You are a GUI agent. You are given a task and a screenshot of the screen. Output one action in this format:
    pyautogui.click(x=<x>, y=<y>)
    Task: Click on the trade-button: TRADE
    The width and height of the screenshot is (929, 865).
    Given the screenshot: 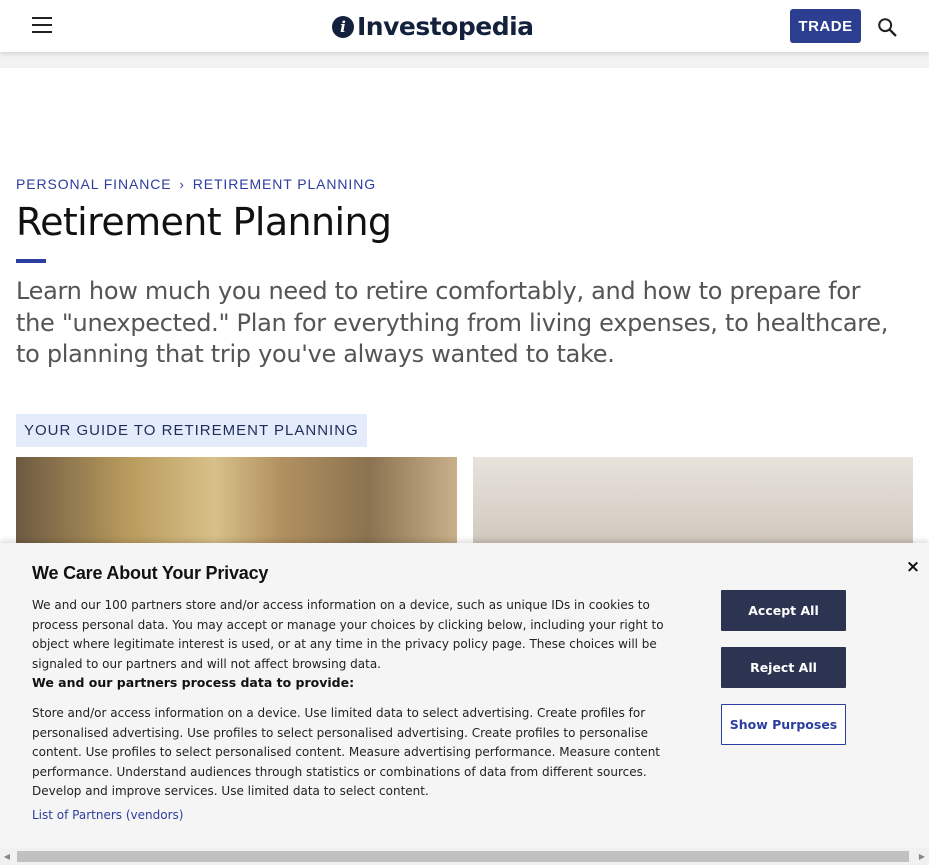 What is the action you would take?
    pyautogui.click(x=825, y=26)
    